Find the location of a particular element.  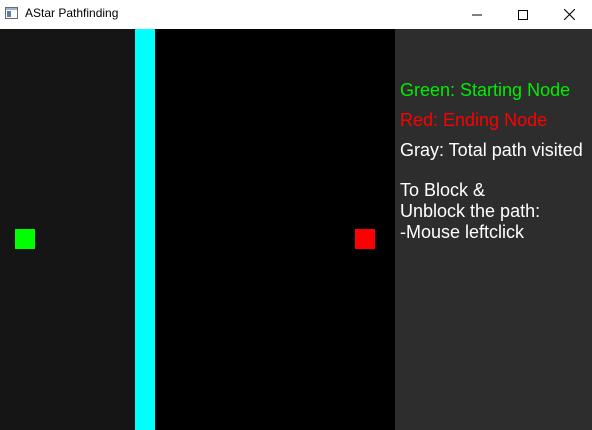

wall-column is located at coordinates (145, 229).